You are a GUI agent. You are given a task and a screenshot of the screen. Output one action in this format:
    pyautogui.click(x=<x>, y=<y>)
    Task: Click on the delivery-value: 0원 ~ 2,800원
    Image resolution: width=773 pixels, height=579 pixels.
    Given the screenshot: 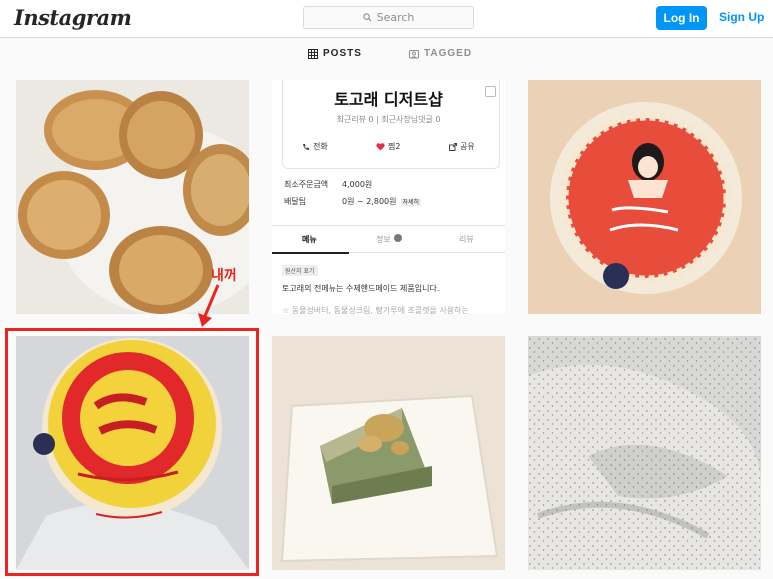 What is the action you would take?
    pyautogui.click(x=369, y=201)
    